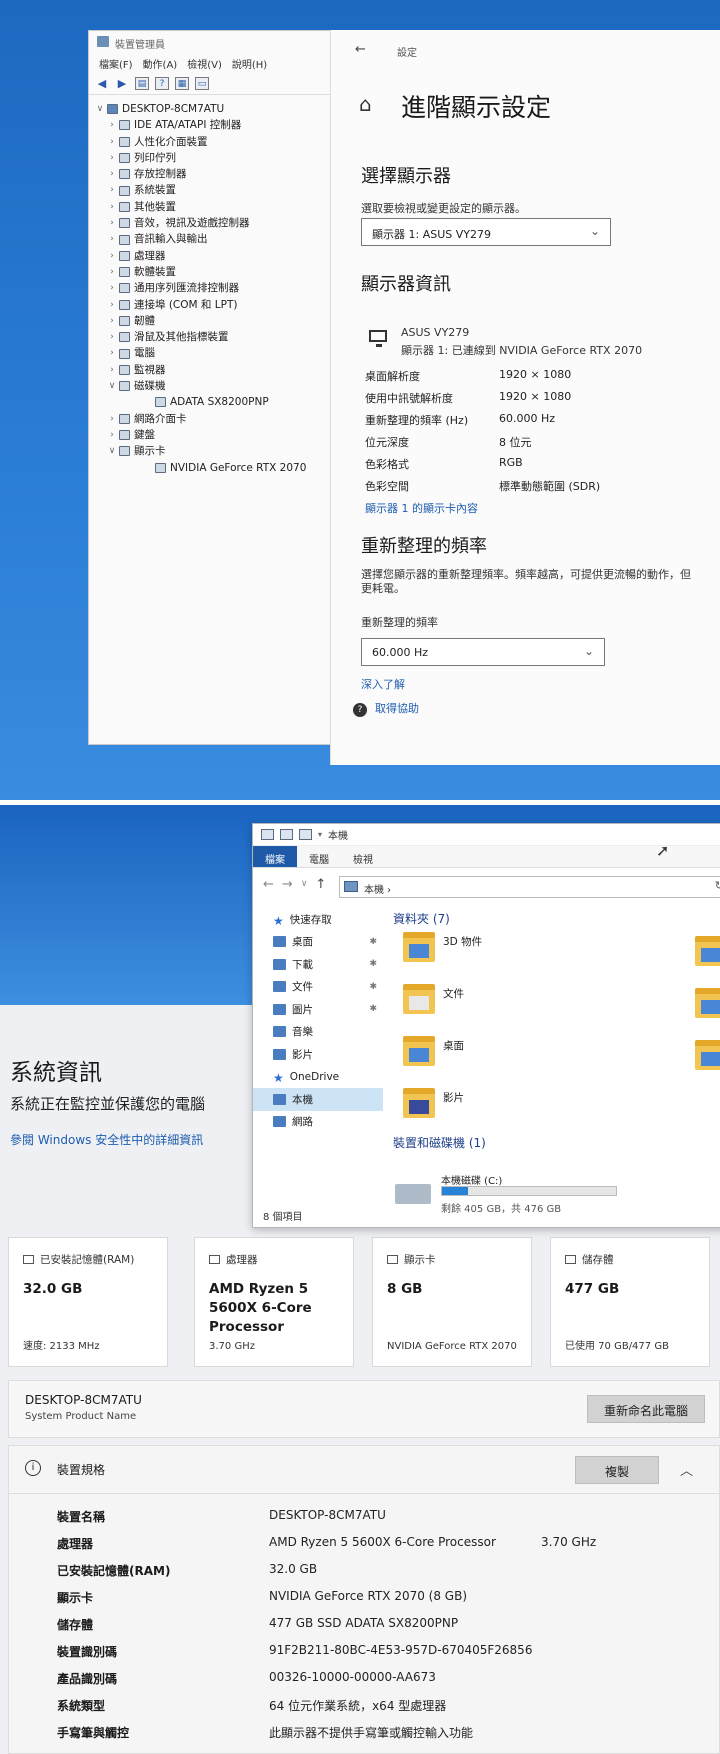  Describe the element at coordinates (106, 1139) in the screenshot. I see `security-link: 參閱 Windows 安全性中的詳細資訊` at that location.